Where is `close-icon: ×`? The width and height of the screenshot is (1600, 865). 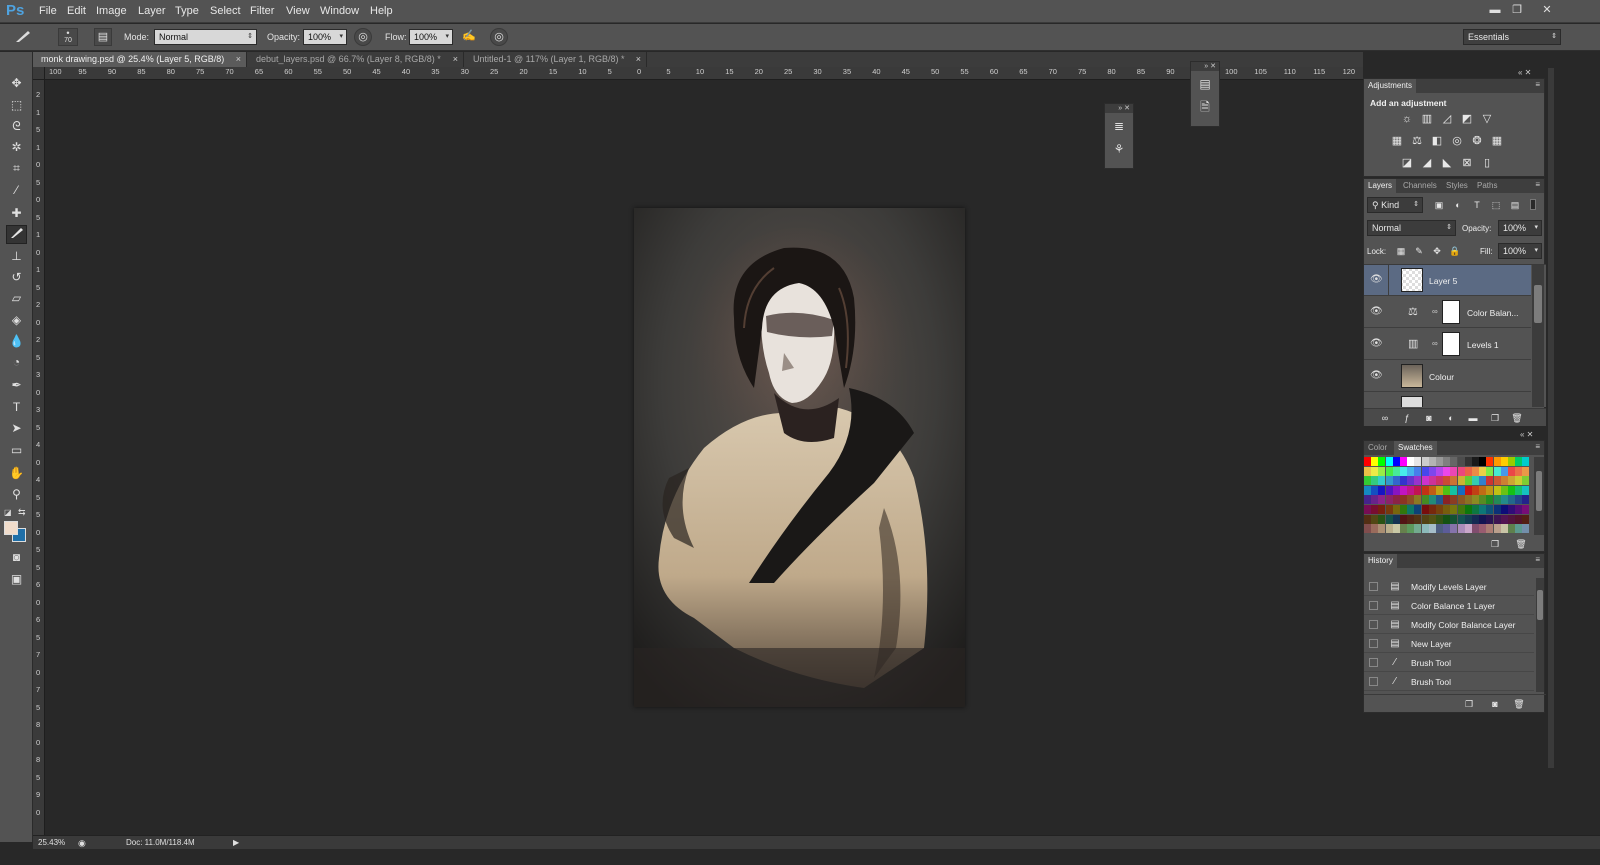 close-icon: × is located at coordinates (455, 59).